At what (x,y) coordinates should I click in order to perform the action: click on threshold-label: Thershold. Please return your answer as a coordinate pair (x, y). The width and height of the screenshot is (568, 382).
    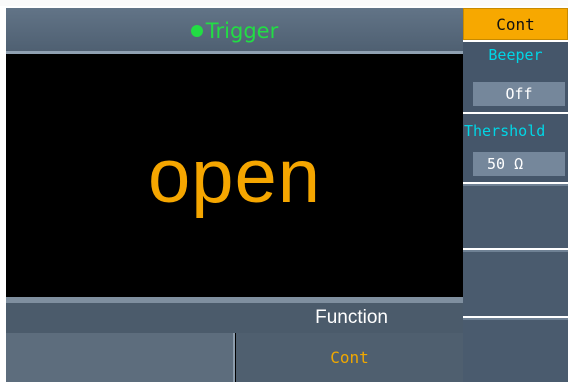
    Looking at the image, I should click on (505, 131).